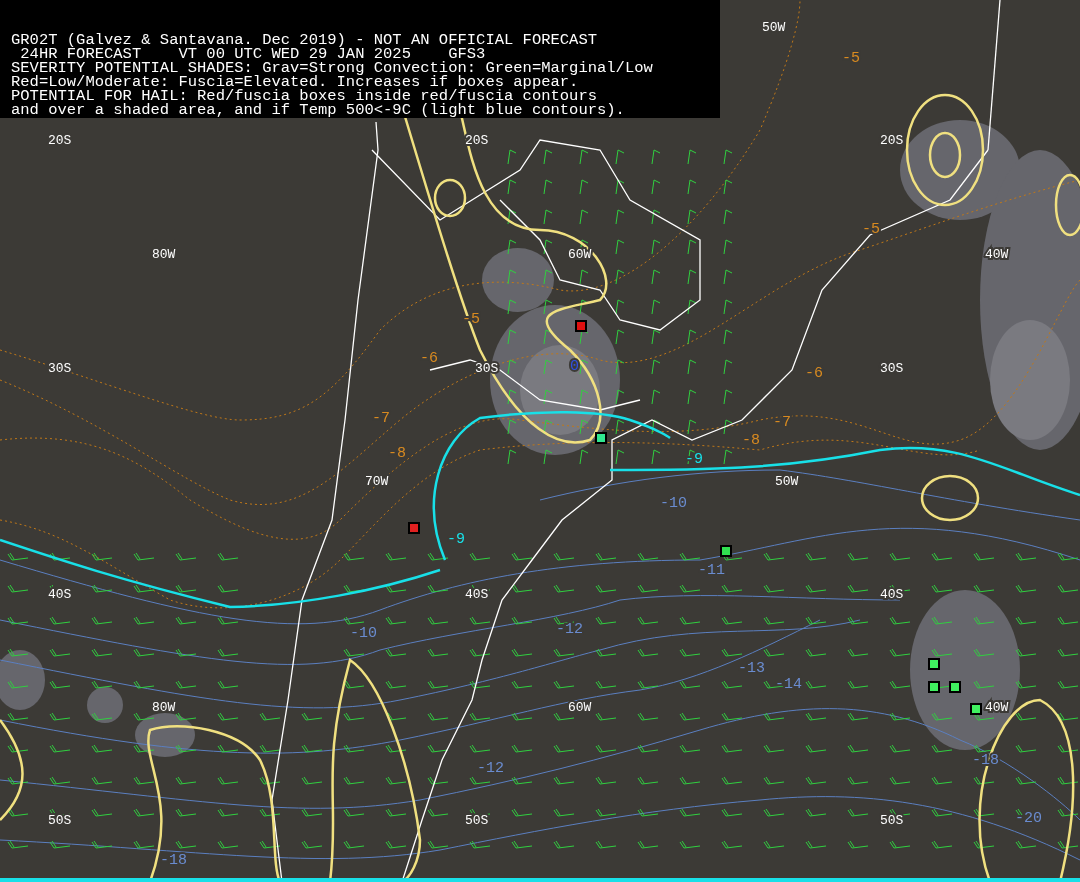 This screenshot has height=882, width=1080. Describe the element at coordinates (711, 570) in the screenshot. I see `contour-label: -11` at that location.